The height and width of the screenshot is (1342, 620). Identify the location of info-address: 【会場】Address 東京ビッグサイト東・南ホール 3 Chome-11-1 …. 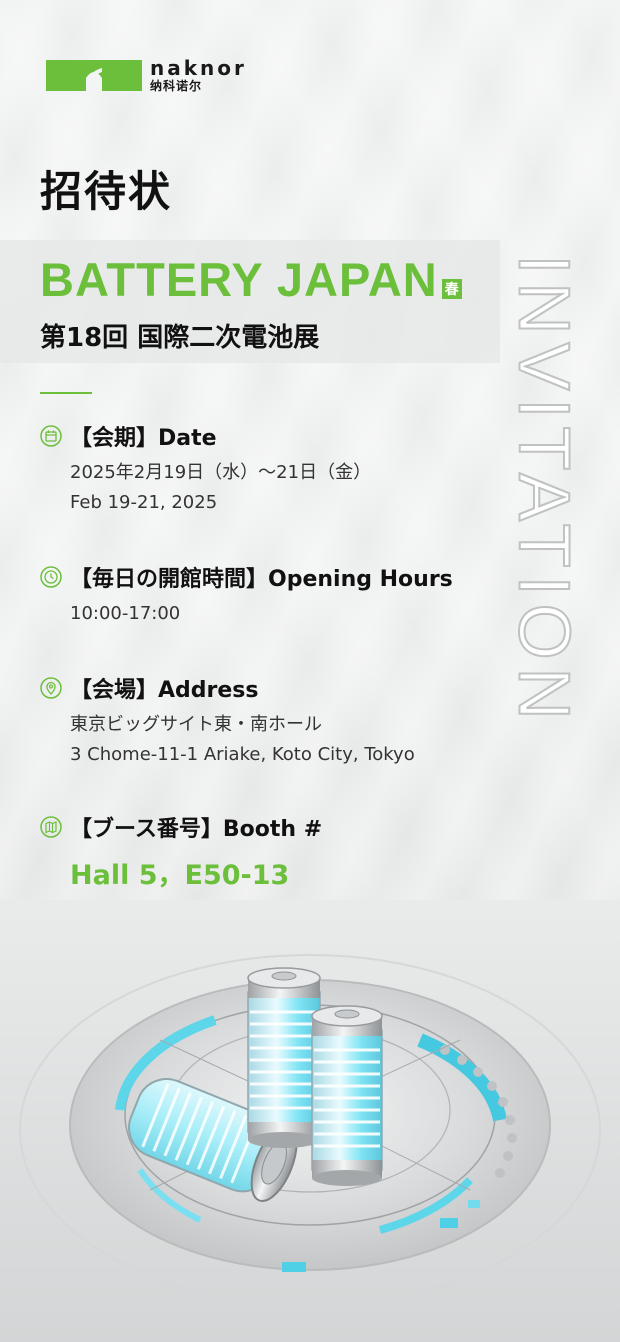
(227, 721).